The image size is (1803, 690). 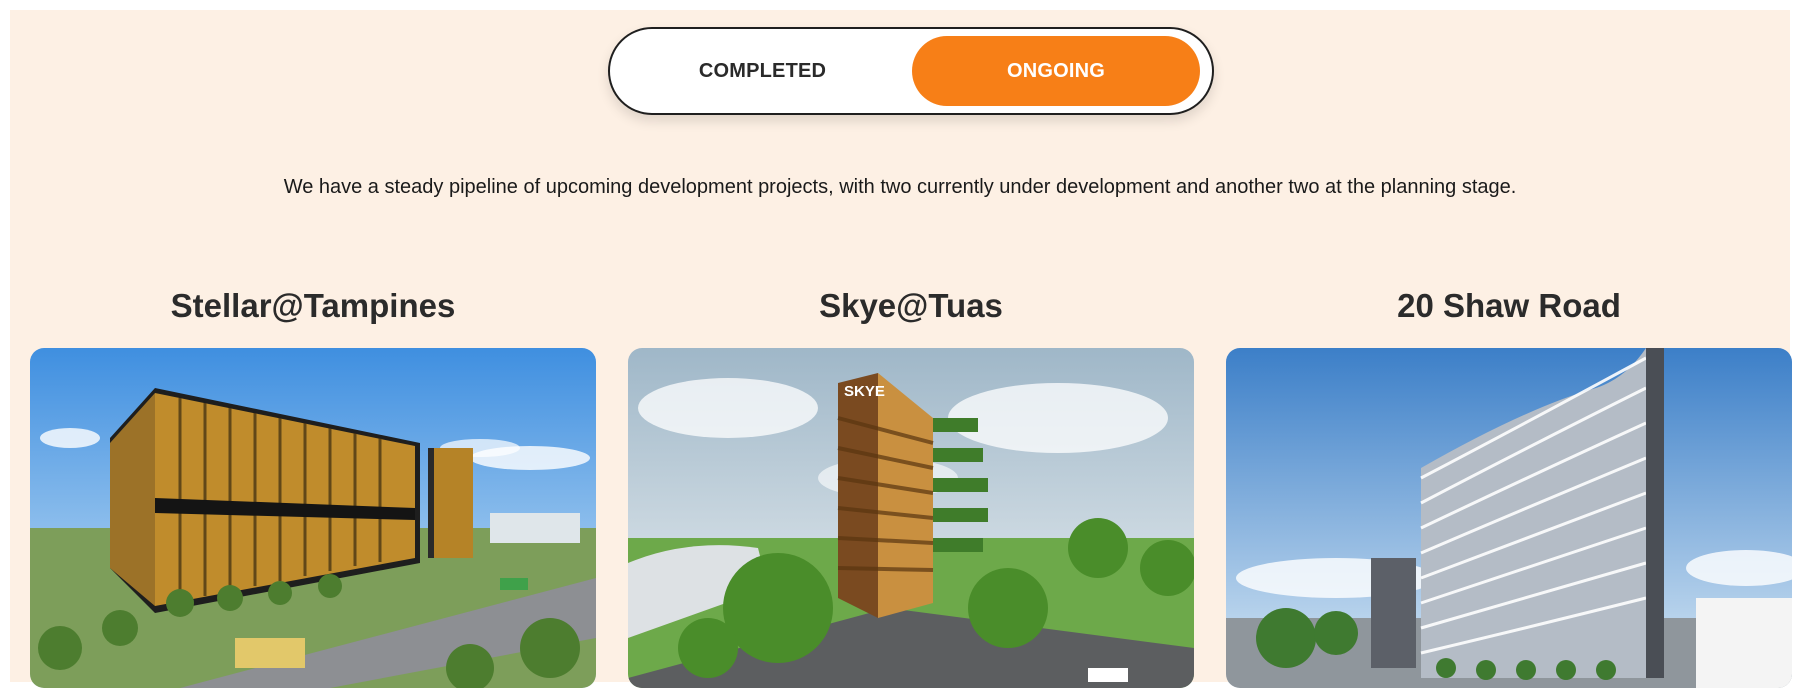 I want to click on project-status-toggle: COMPLETED ONGOING, so click(x=911, y=71).